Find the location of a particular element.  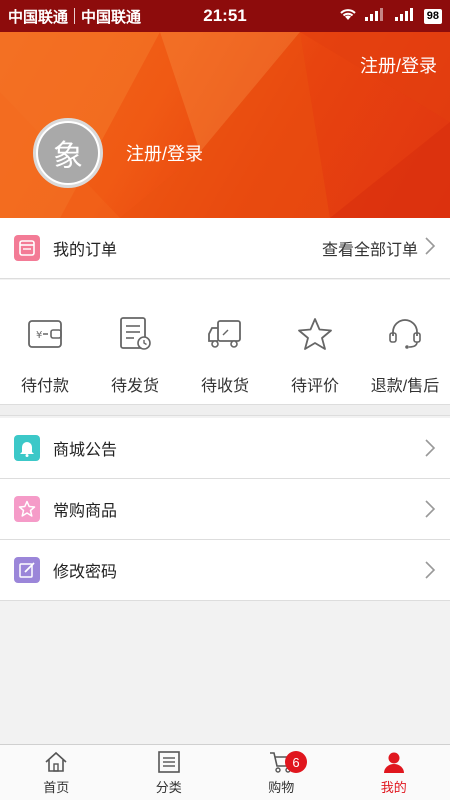

carrier-1: 中国联通 is located at coordinates (38, 17).